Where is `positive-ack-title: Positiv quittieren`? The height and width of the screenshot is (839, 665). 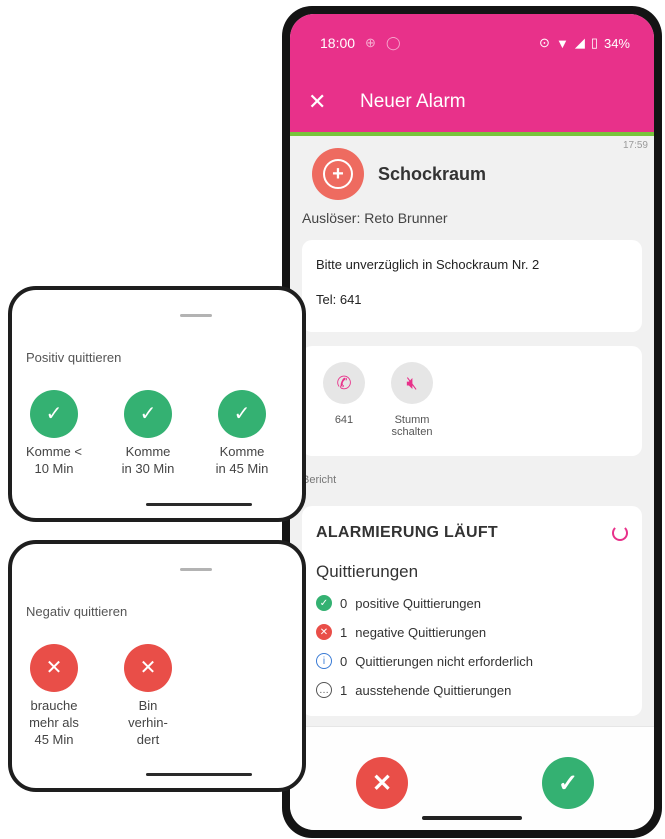
positive-ack-title: Positiv quittieren is located at coordinates (74, 357).